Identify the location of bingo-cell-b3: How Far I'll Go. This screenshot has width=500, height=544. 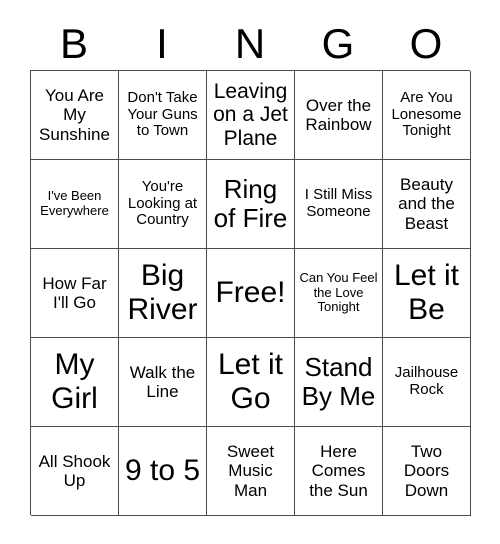
(75, 293).